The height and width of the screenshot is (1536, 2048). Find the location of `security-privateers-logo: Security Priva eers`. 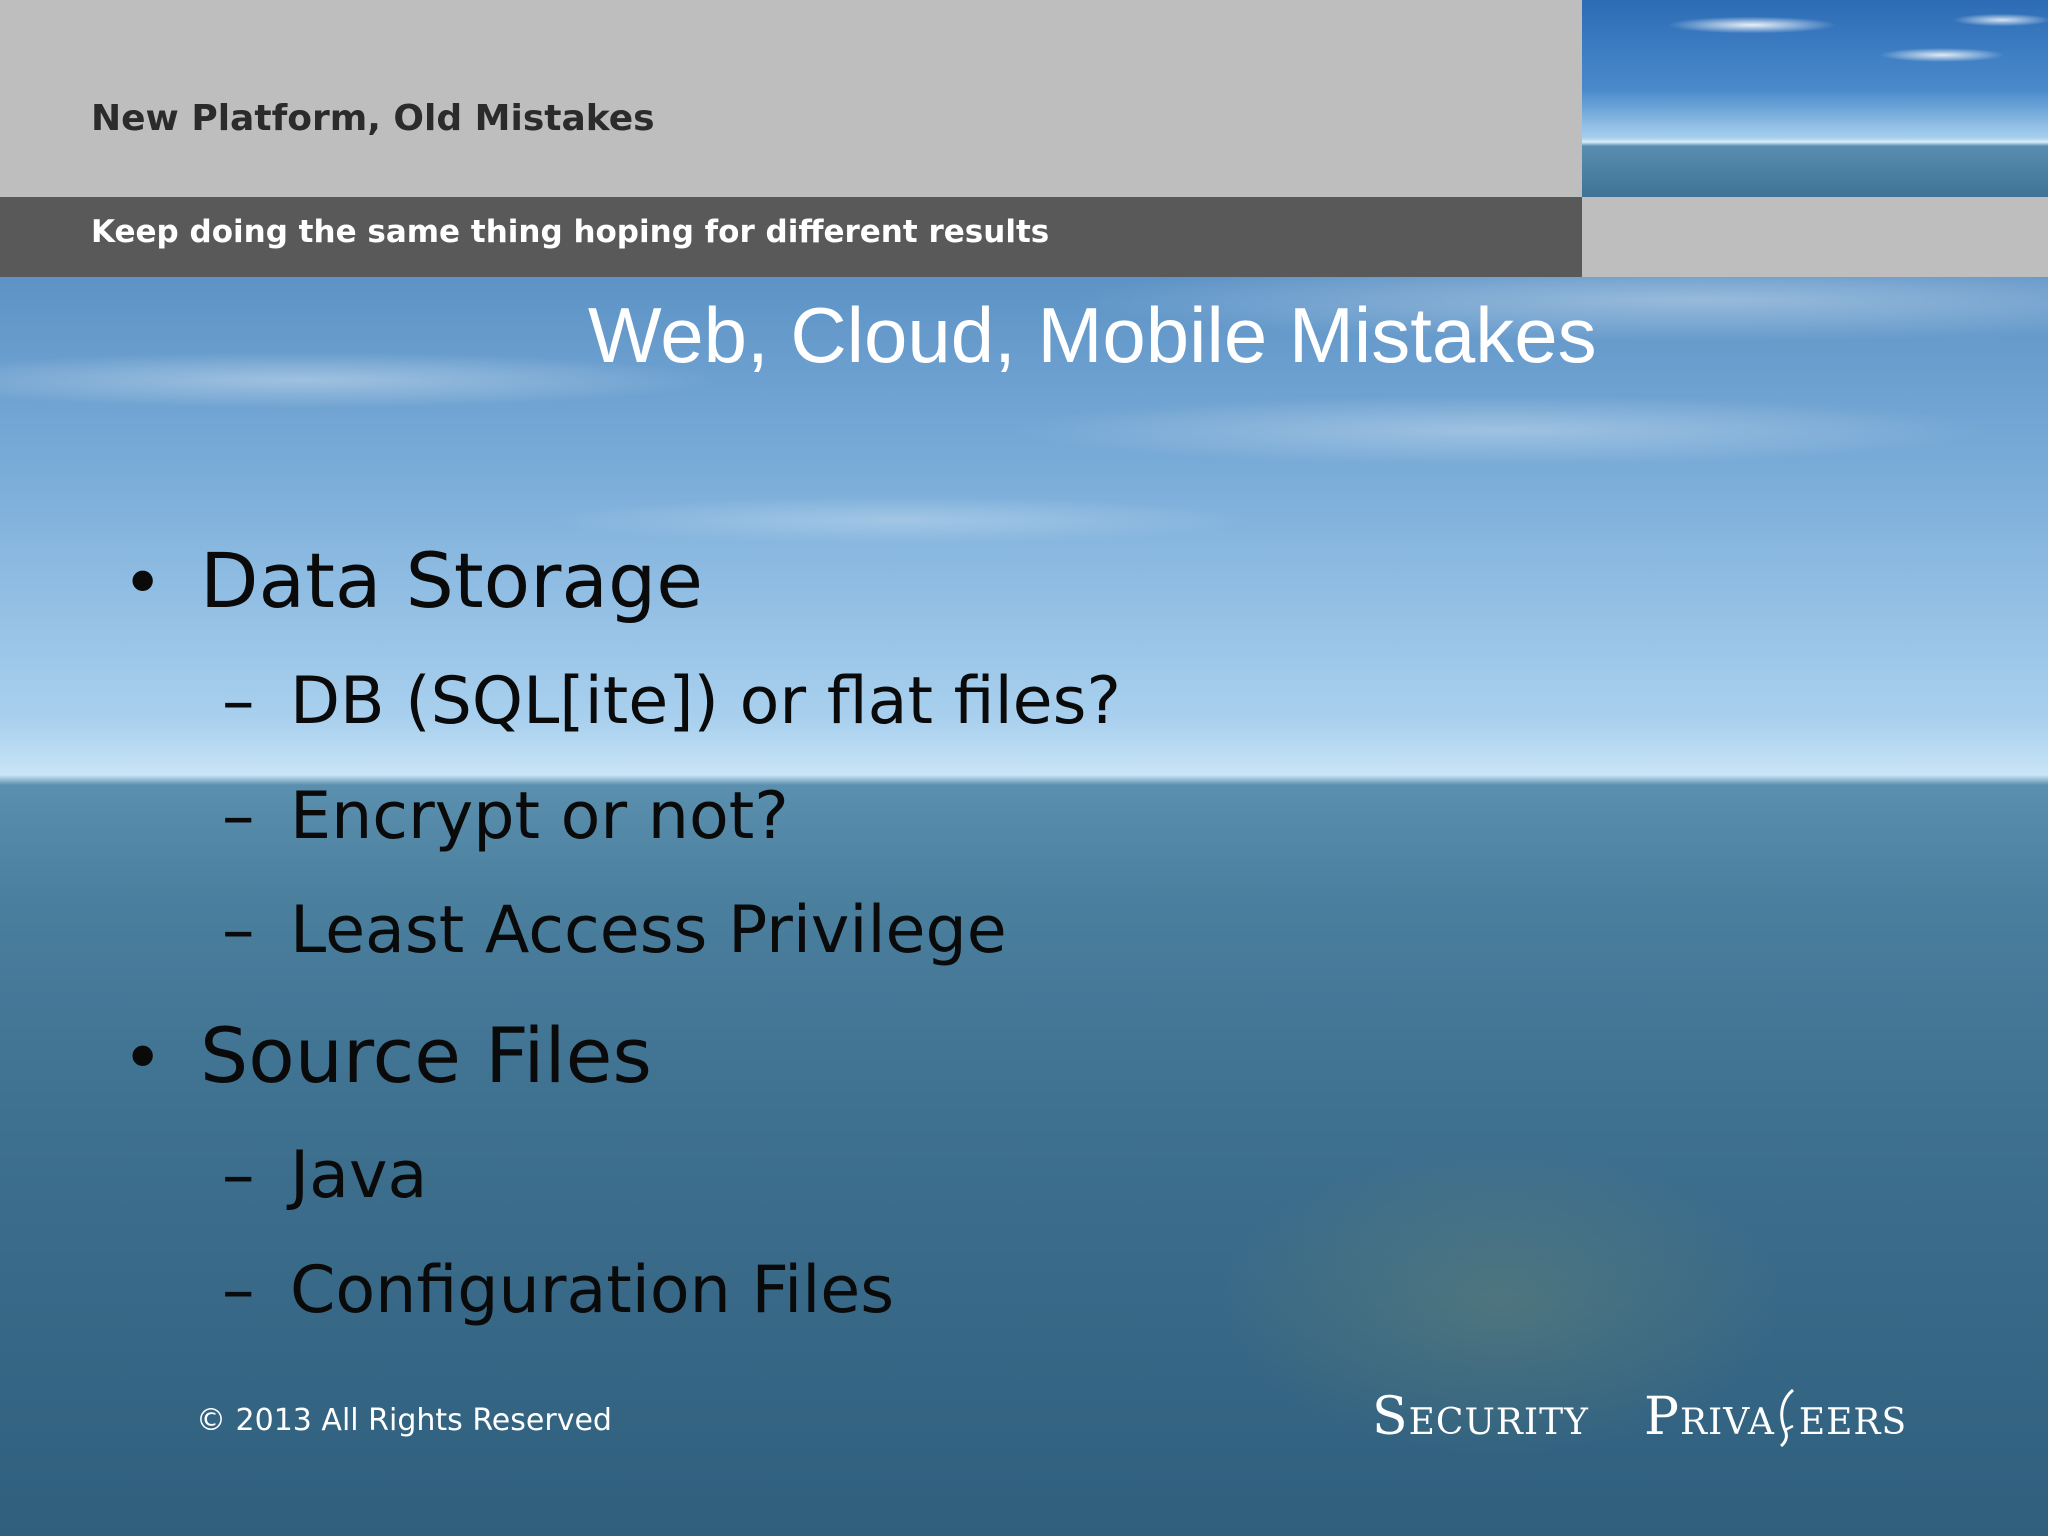

security-privateers-logo: Security Priva eers is located at coordinates (1639, 1417).